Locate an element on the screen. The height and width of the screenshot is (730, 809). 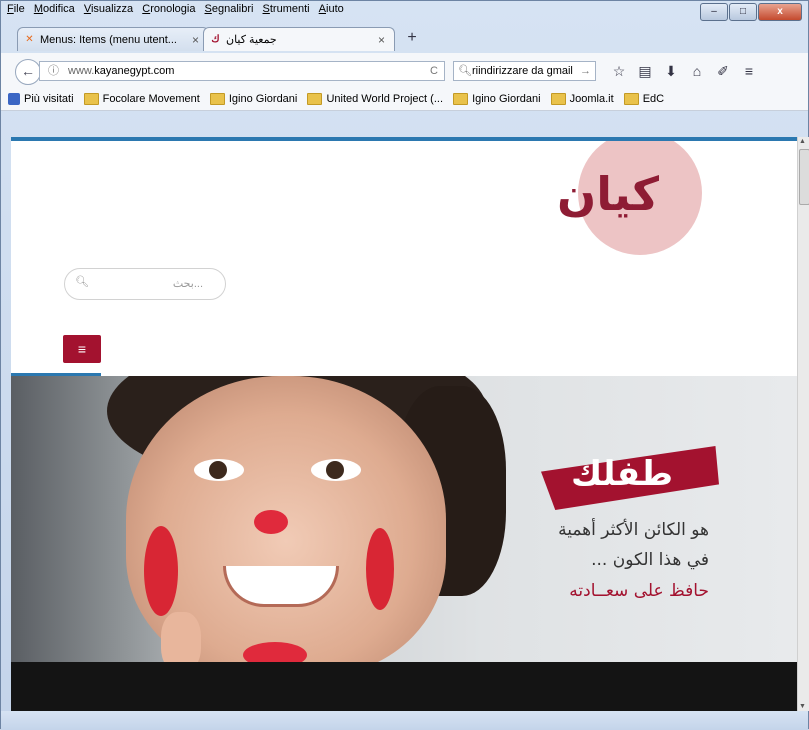
reading-list-icon: ▤ is located at coordinates (645, 71).